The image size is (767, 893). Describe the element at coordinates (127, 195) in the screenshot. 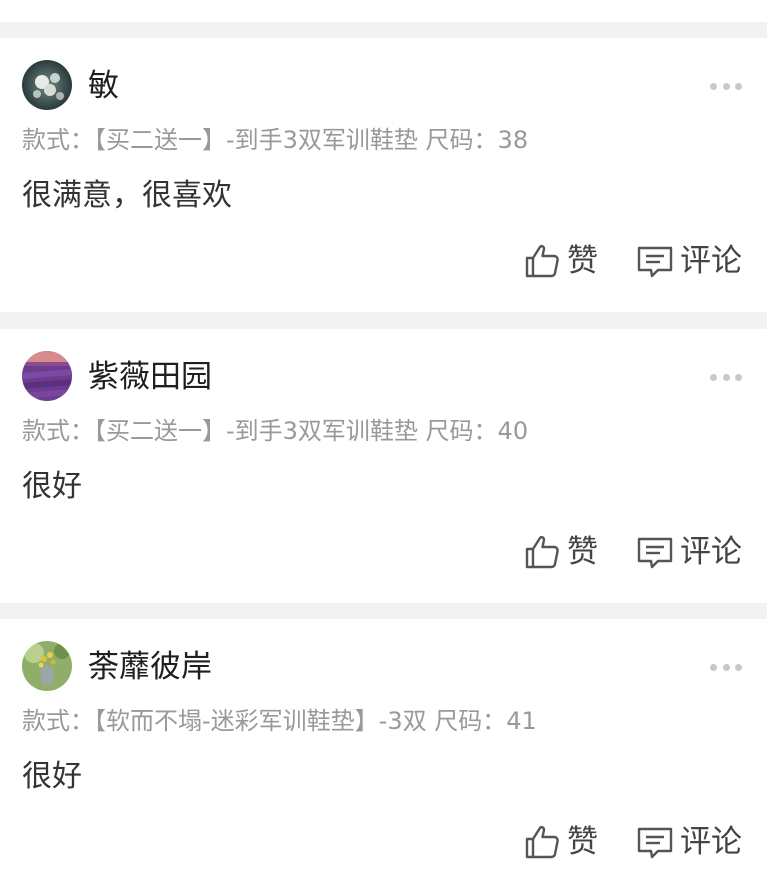

I see `review-text: 很满意，很喜欢` at that location.